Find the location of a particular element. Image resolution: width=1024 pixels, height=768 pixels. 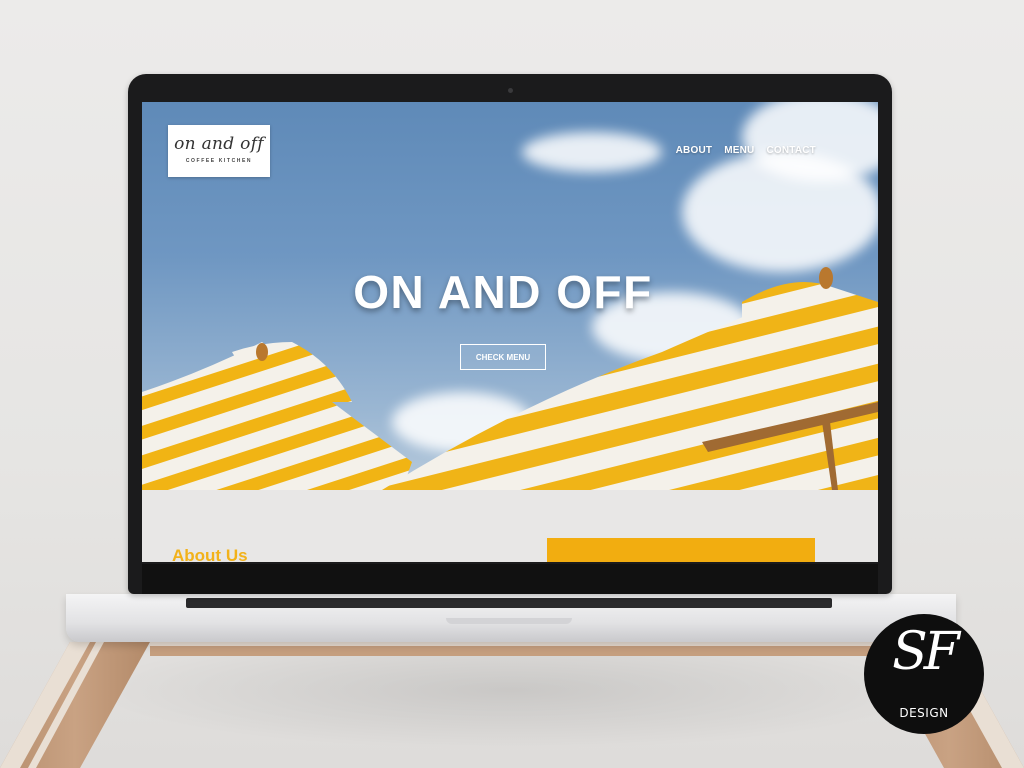

top-nav: ABOUT MENU CONTACT is located at coordinates (746, 150).